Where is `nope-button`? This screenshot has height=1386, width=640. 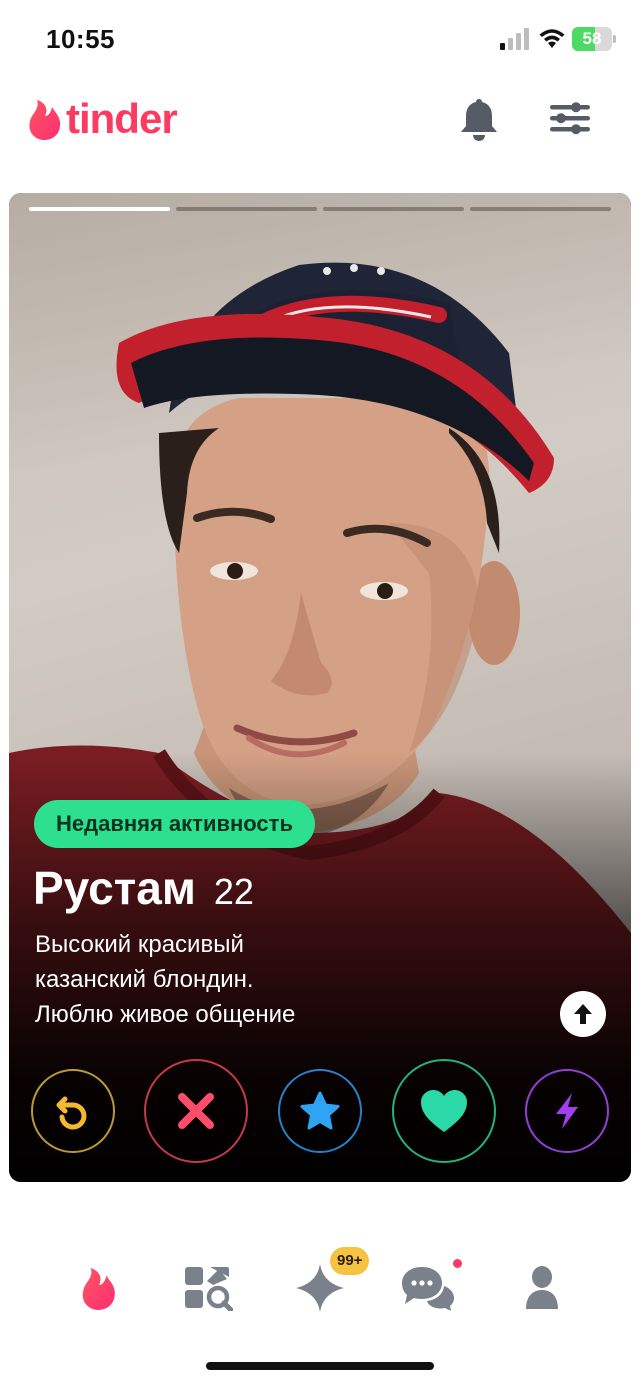
nope-button is located at coordinates (196, 1111).